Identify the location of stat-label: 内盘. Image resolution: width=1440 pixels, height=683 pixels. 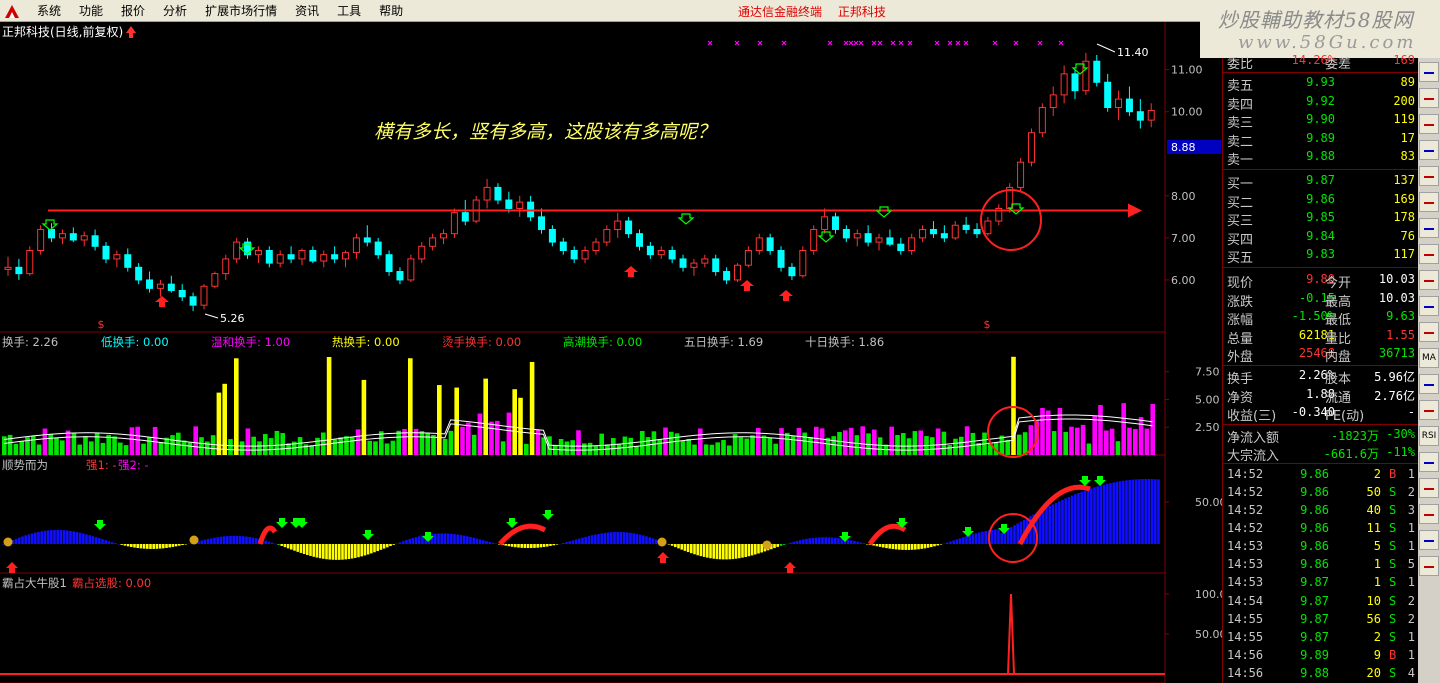
(1338, 358).